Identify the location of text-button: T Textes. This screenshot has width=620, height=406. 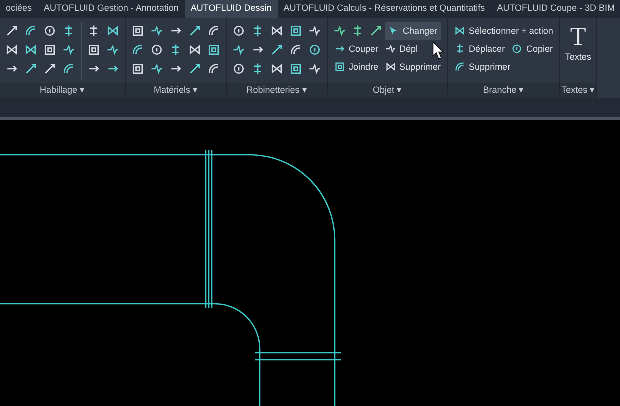
(578, 42).